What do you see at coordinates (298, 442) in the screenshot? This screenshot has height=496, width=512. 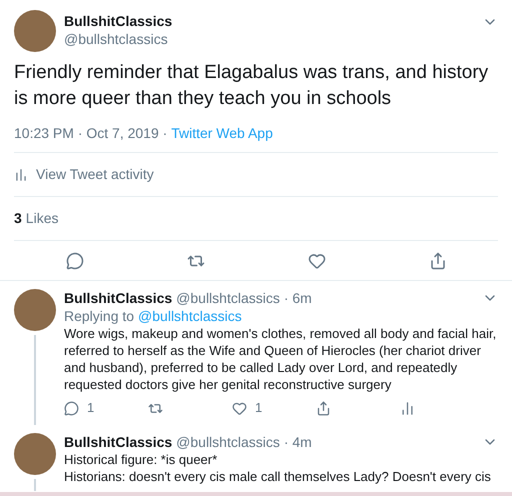 I see `reply-time: · 4m` at bounding box center [298, 442].